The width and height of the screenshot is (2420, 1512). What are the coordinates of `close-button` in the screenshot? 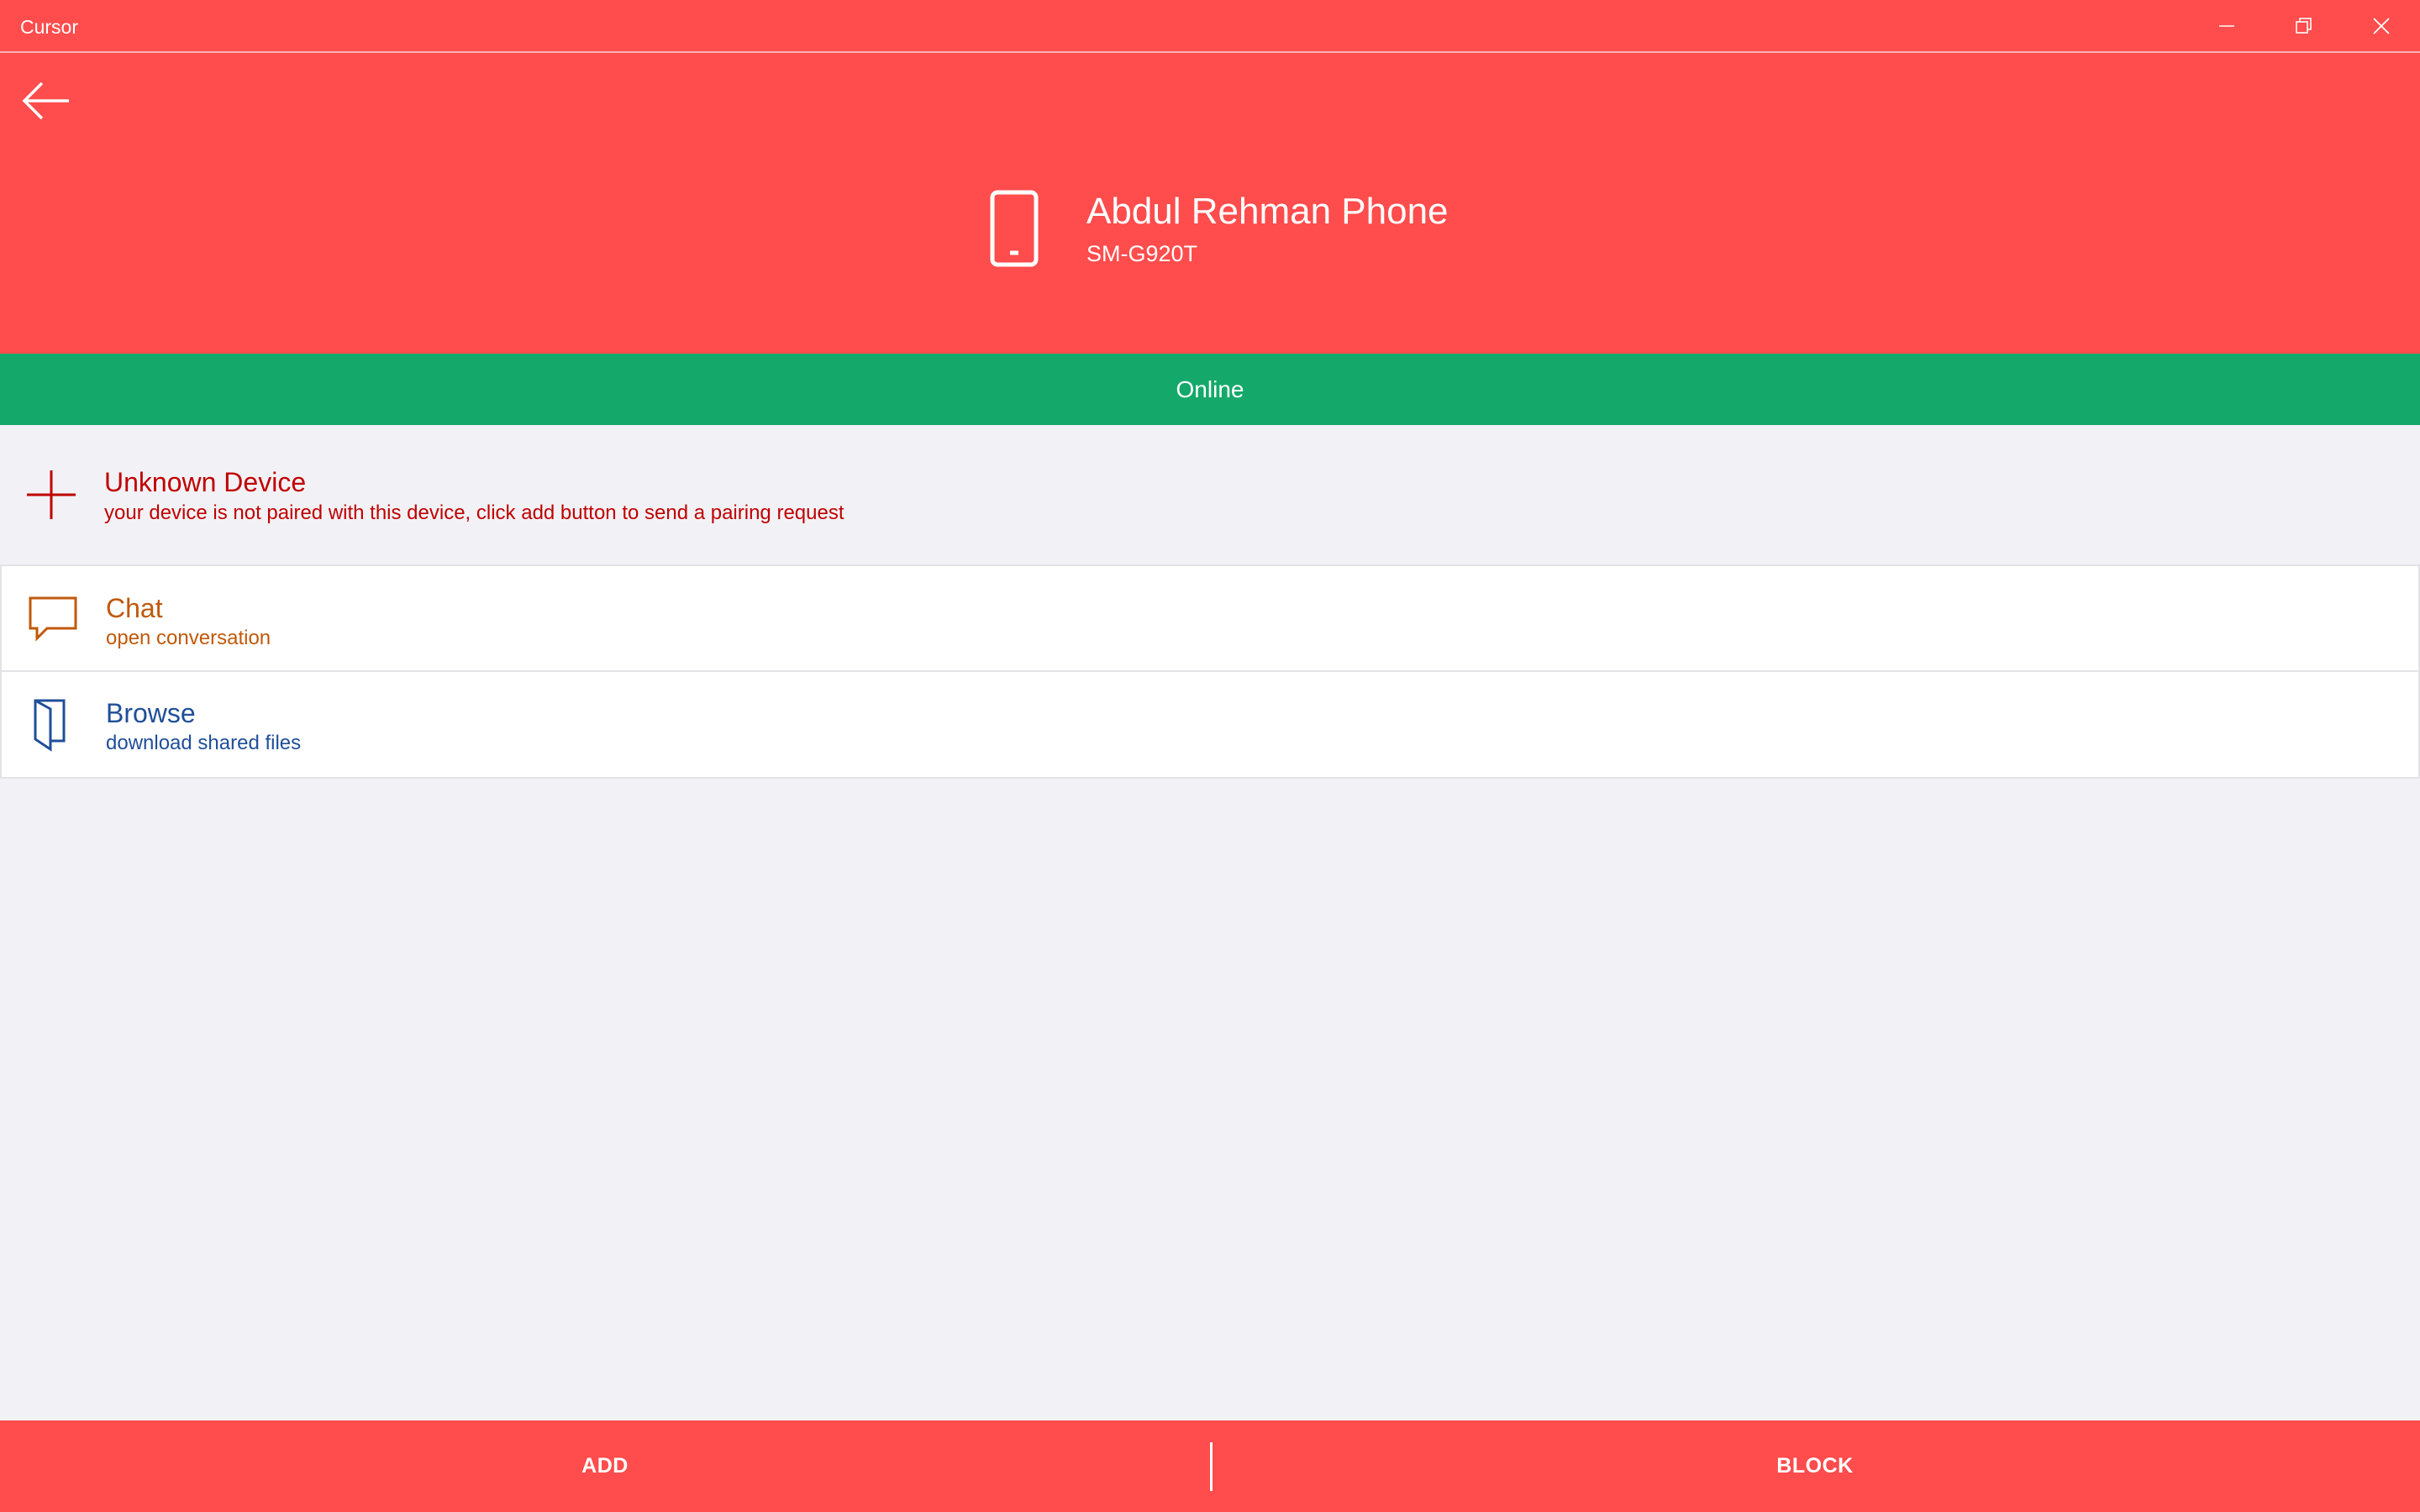 It's located at (2382, 26).